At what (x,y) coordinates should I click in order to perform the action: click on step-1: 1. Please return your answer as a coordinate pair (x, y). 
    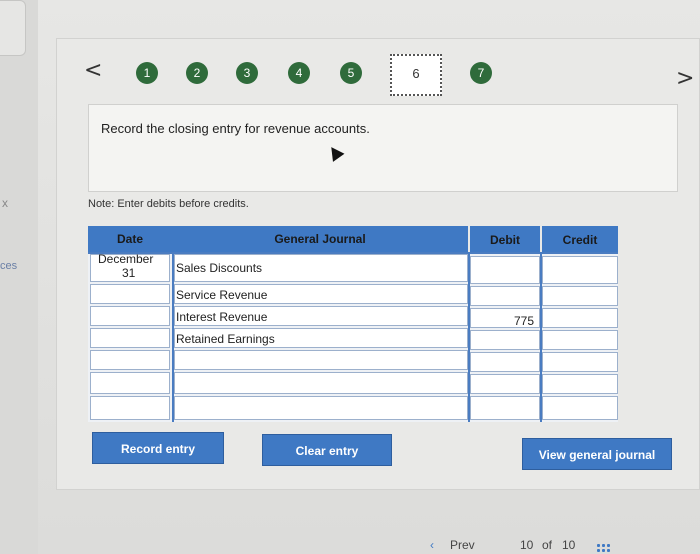
    Looking at the image, I should click on (147, 73).